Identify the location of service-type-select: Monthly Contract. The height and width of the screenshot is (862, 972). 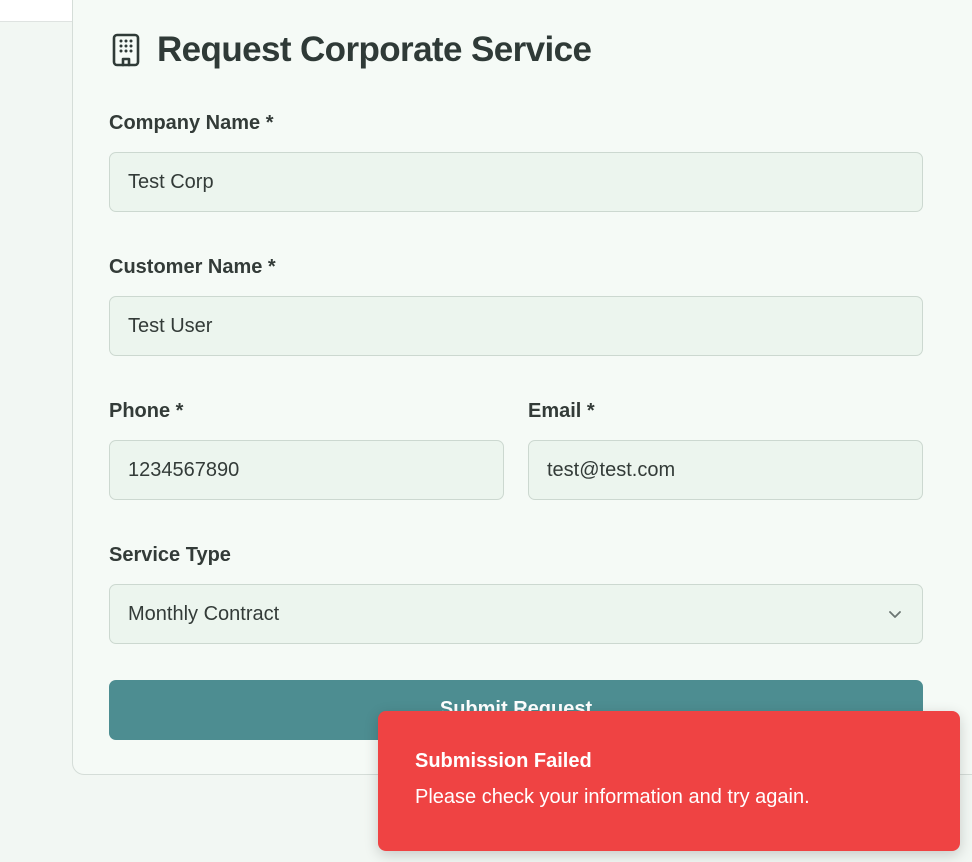
(516, 614).